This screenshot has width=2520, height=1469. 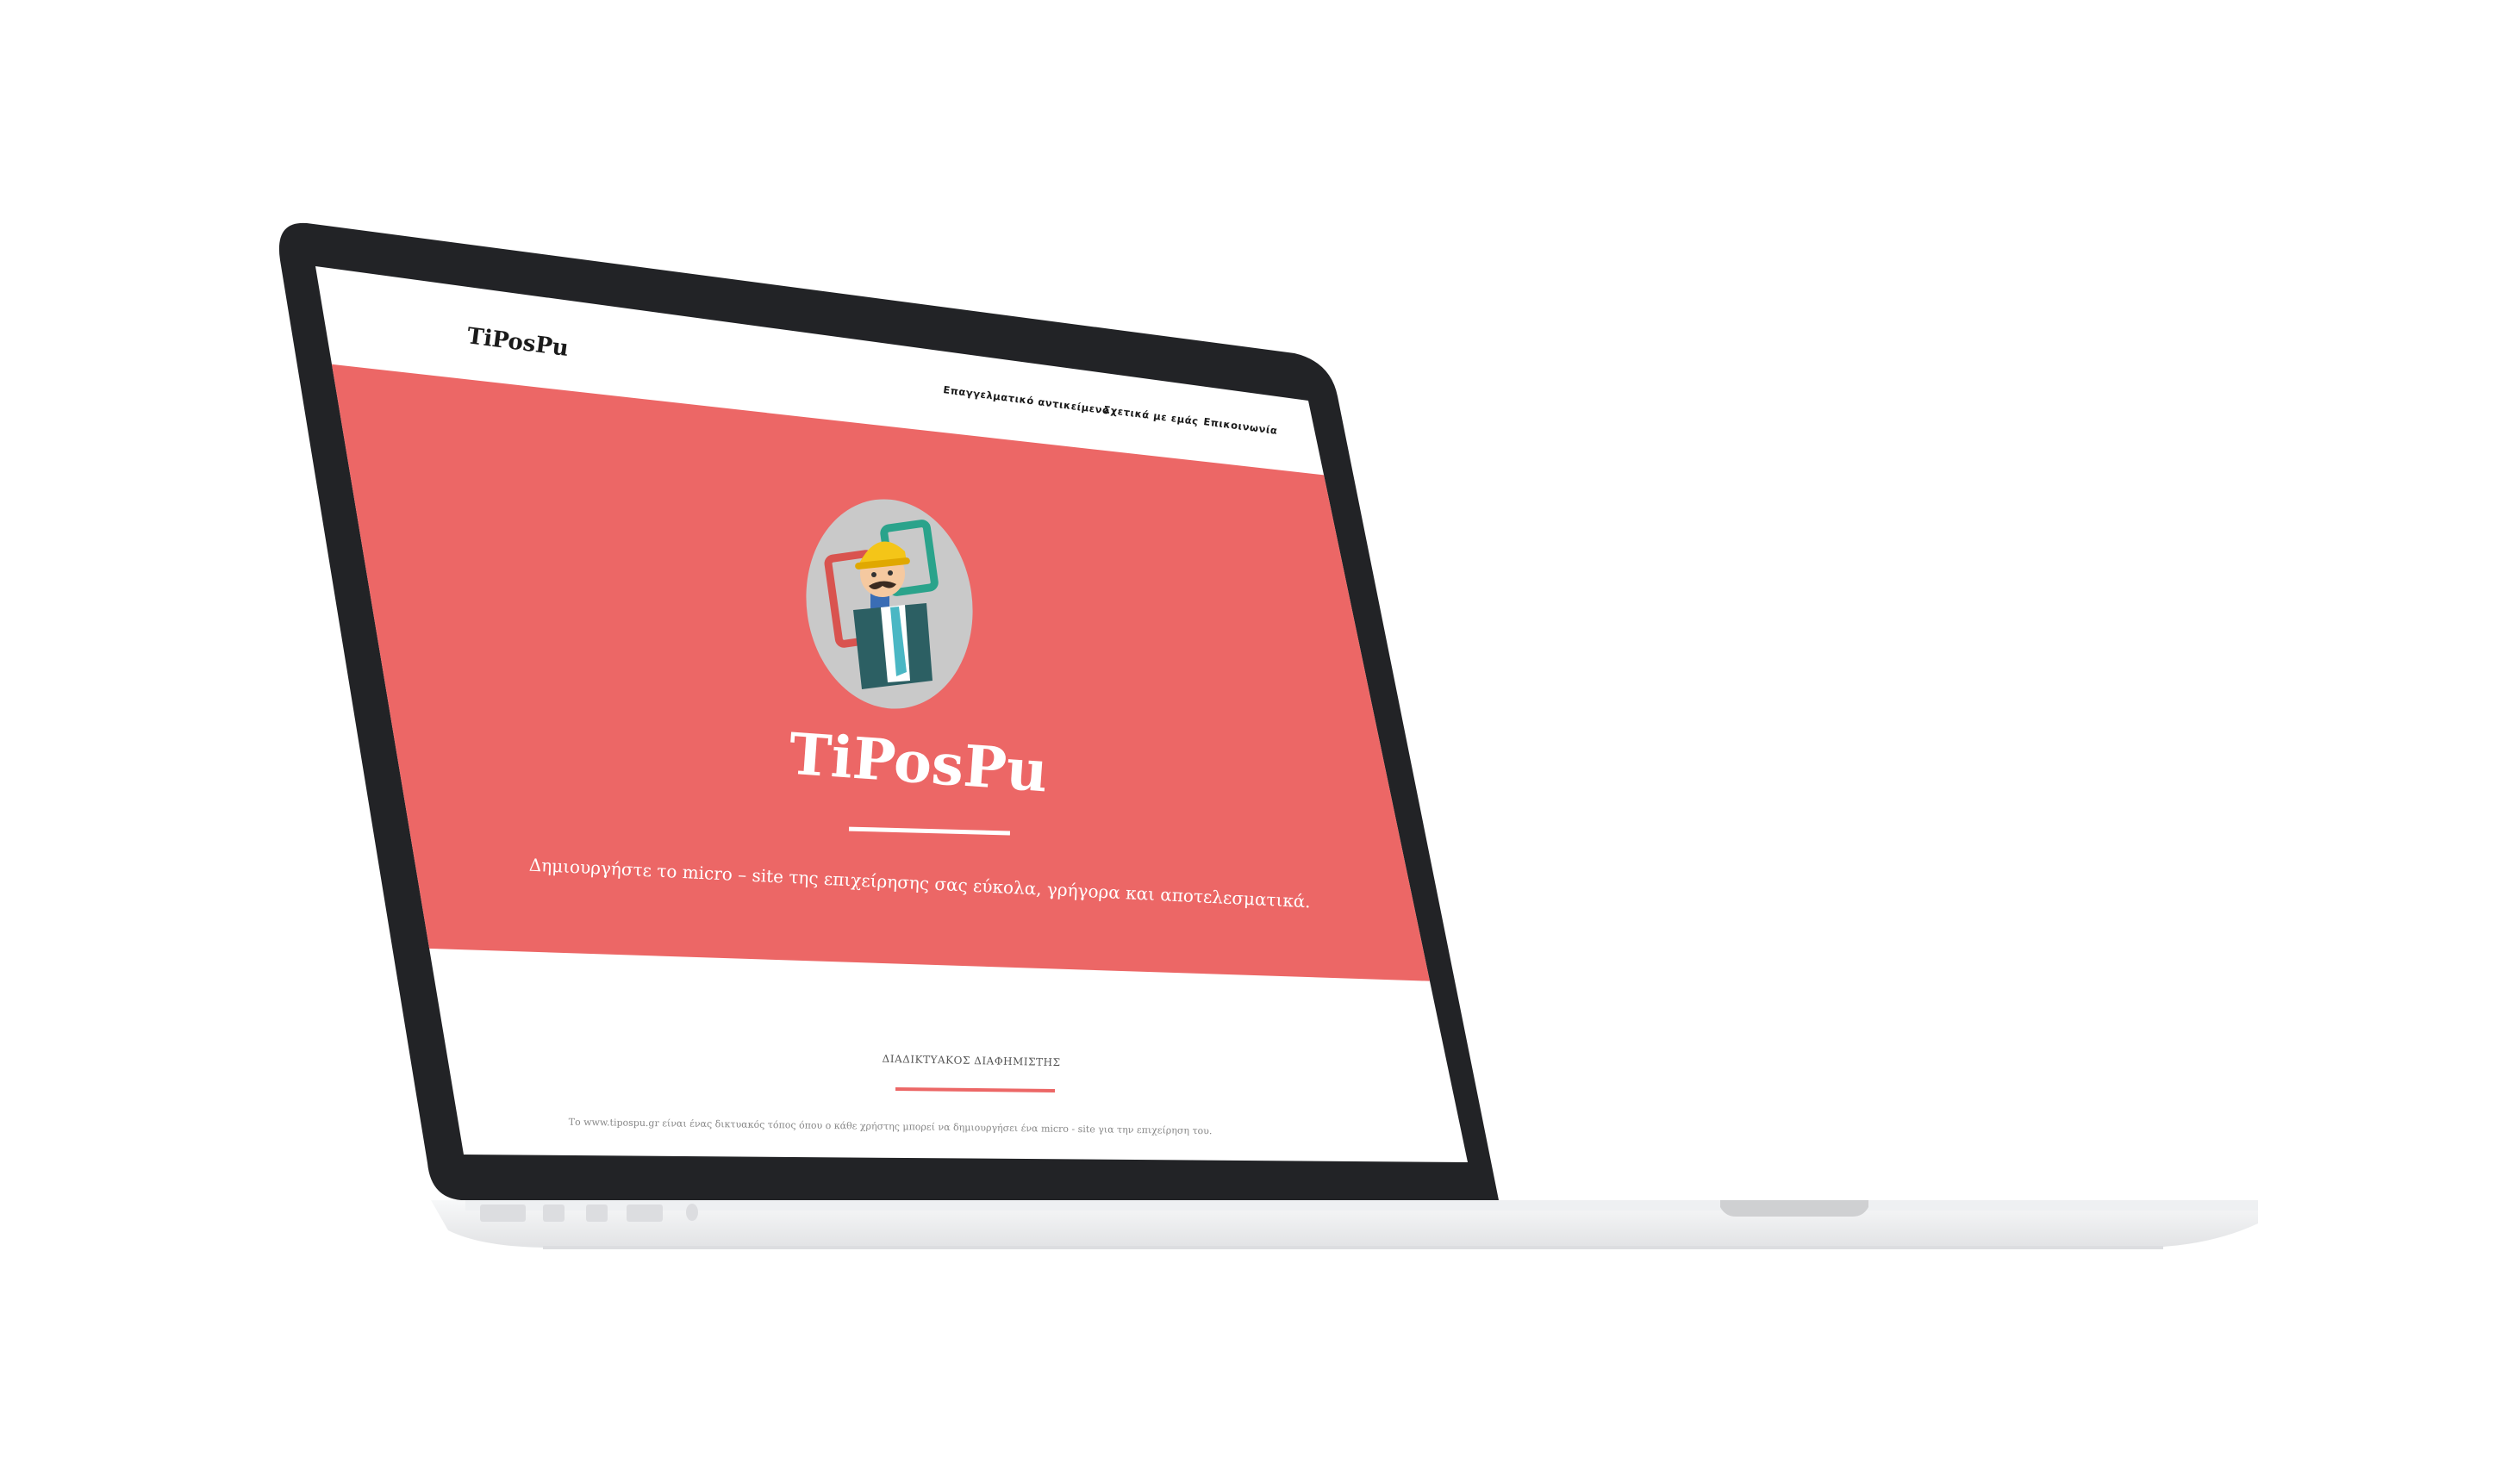 I want to click on laptop-base-shadow, so click(x=1353, y=1247).